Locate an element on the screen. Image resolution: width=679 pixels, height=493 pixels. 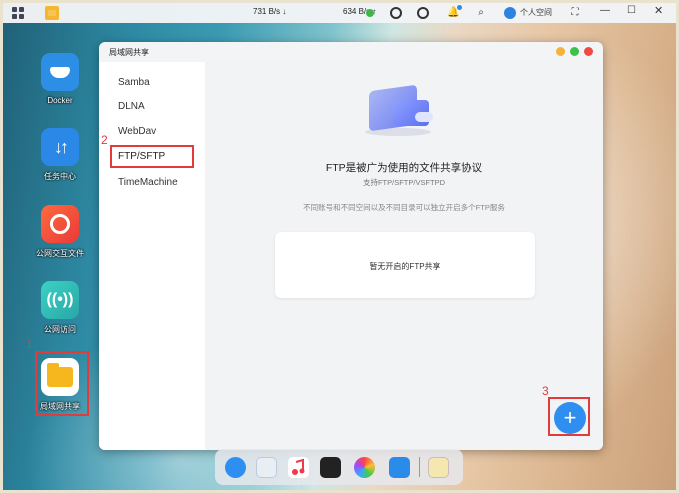
ftp-illustration is located at coordinates (397, 109).